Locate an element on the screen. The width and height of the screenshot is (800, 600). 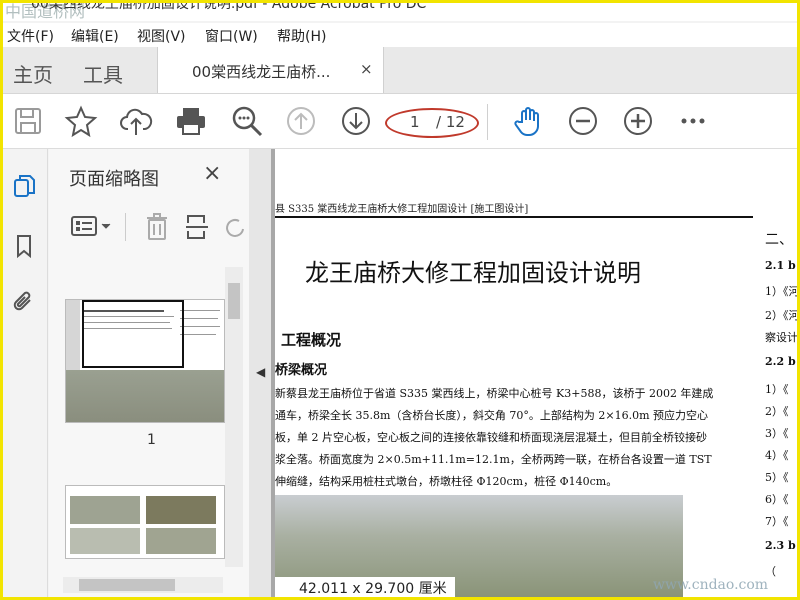
left-rail is located at coordinates (25, 373).